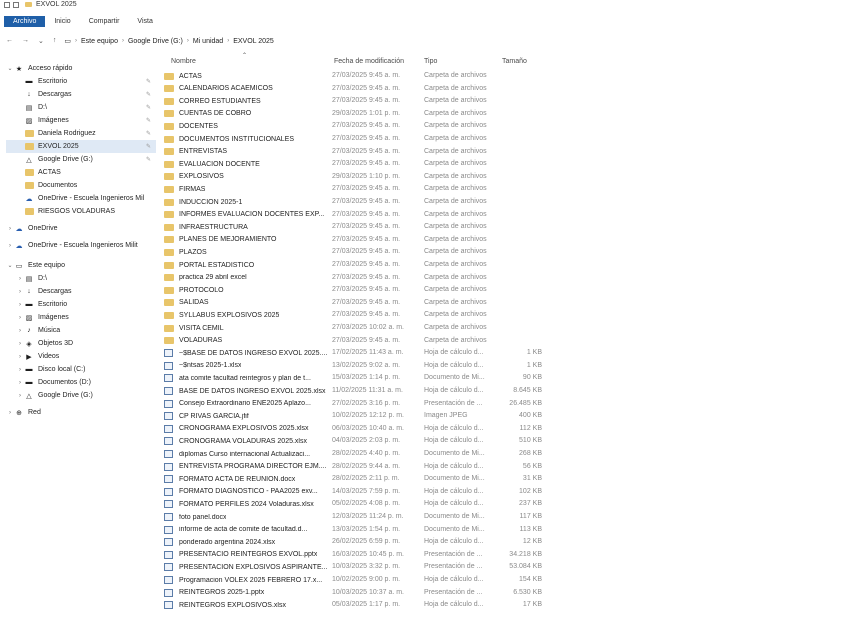  Describe the element at coordinates (81, 304) in the screenshot. I see `sidebar-item: › ▬ Escritorio` at that location.